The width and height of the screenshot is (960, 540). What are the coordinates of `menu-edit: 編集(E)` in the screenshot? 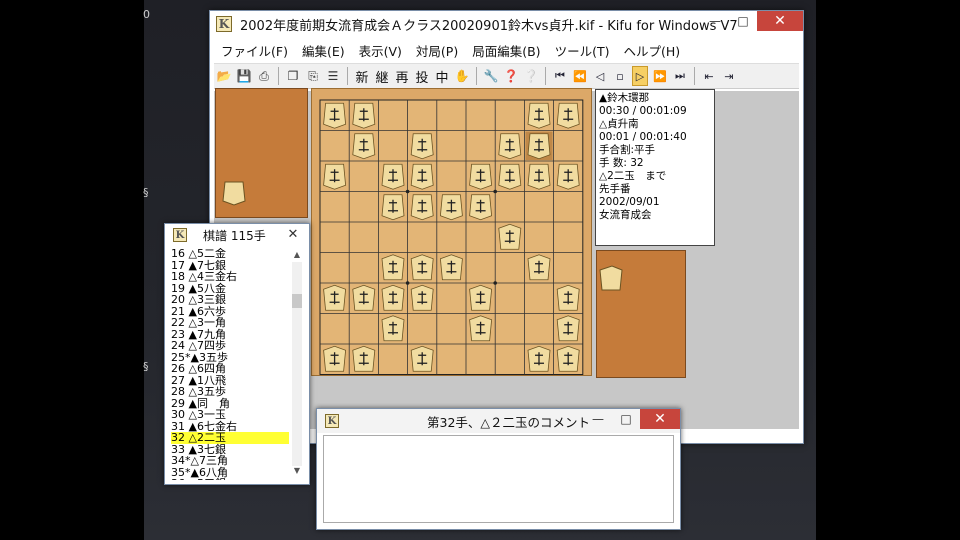 It's located at (323, 50).